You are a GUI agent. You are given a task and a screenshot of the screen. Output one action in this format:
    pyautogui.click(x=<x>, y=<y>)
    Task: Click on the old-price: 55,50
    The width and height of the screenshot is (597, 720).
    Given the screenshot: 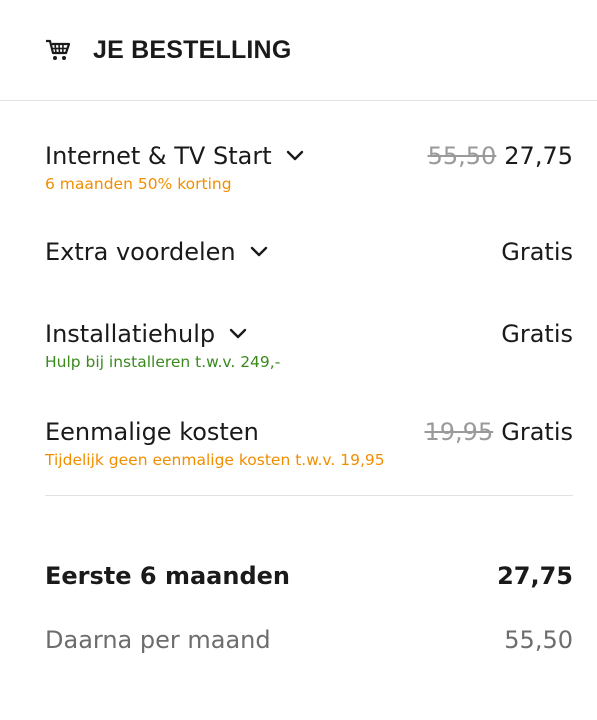 What is the action you would take?
    pyautogui.click(x=462, y=156)
    